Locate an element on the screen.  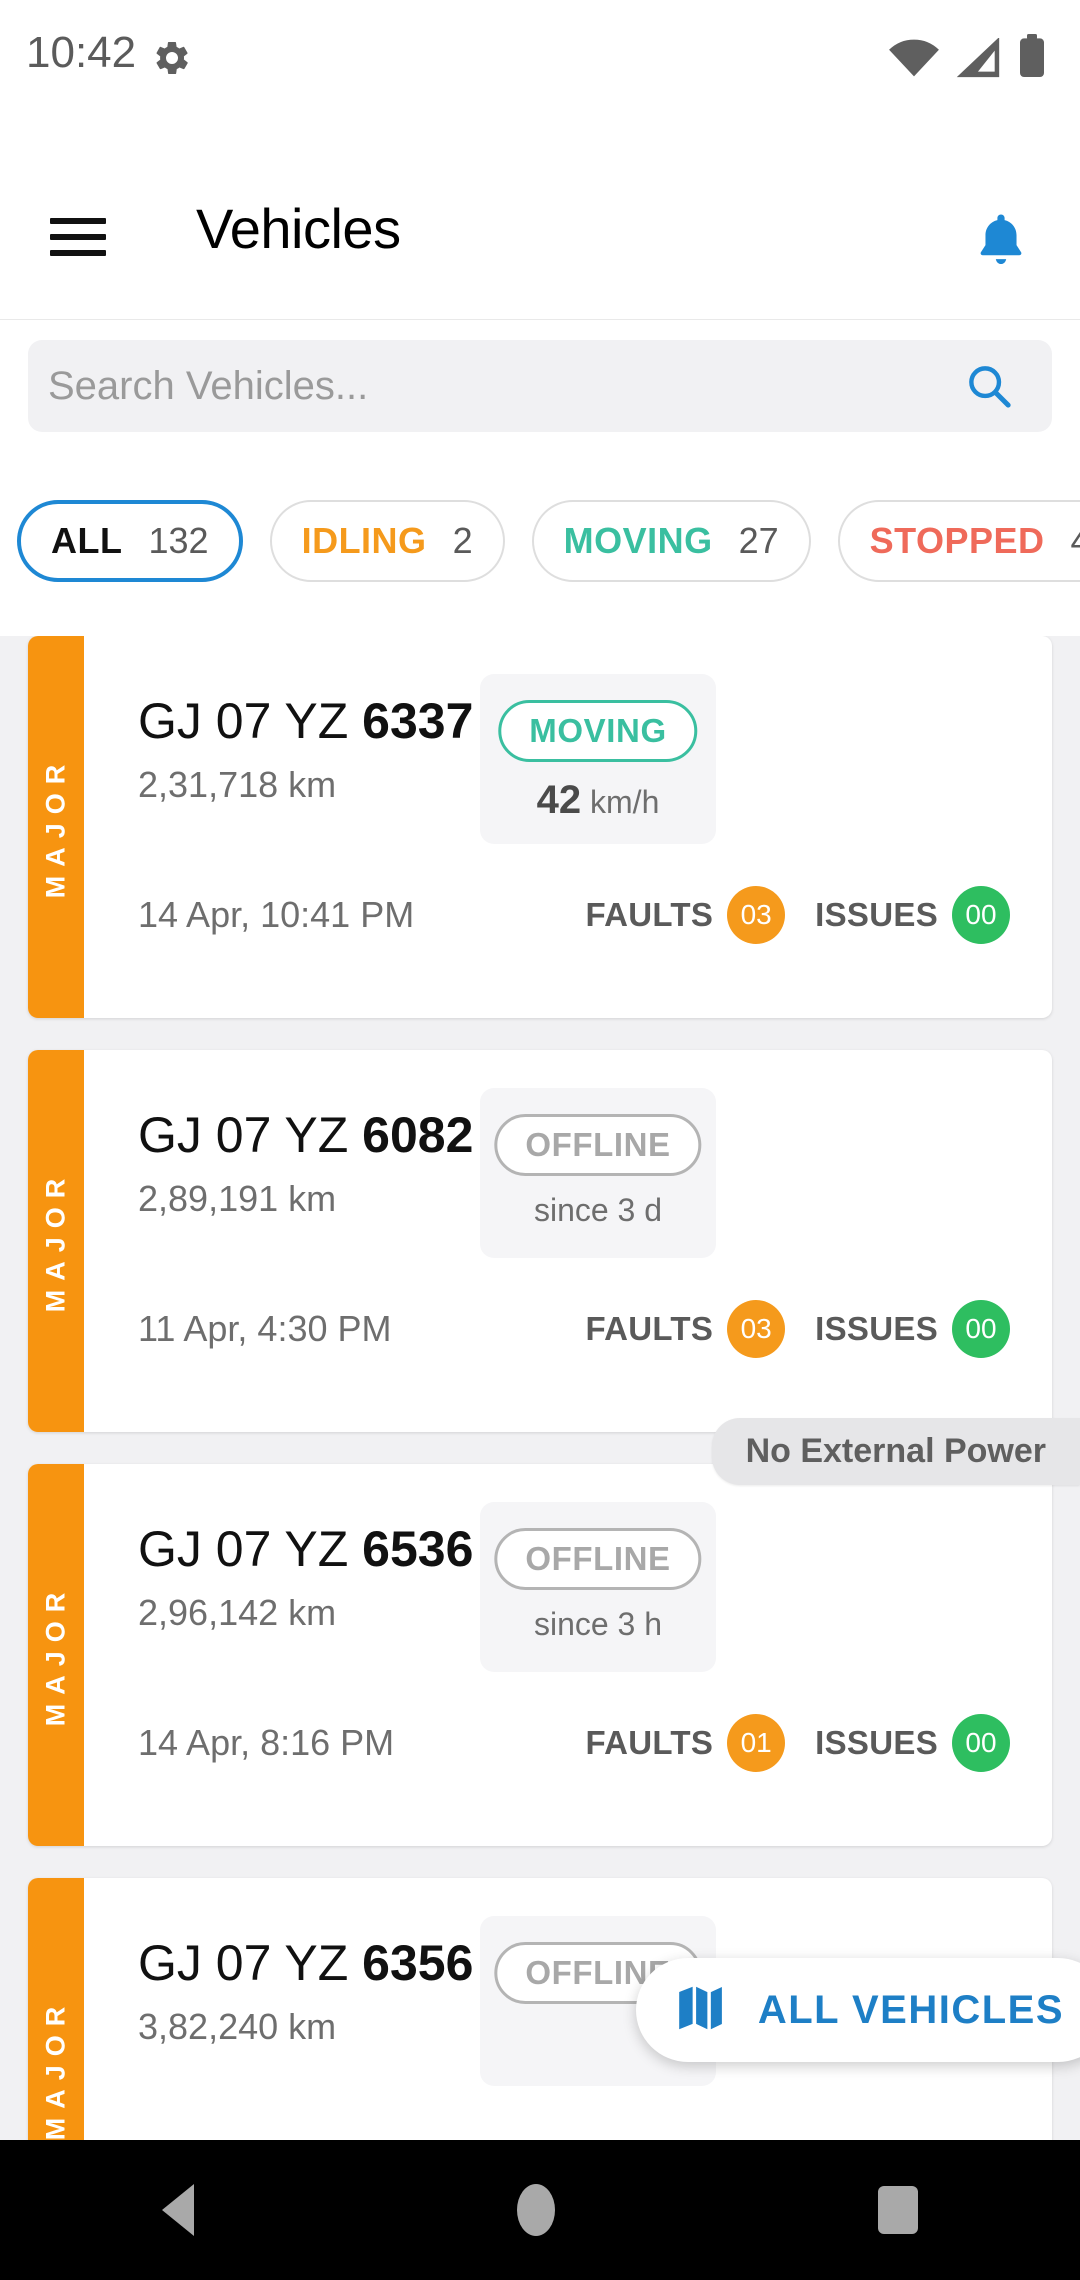
vehicle-plate: GJ 07 YZ 6356 is located at coordinates (305, 1963).